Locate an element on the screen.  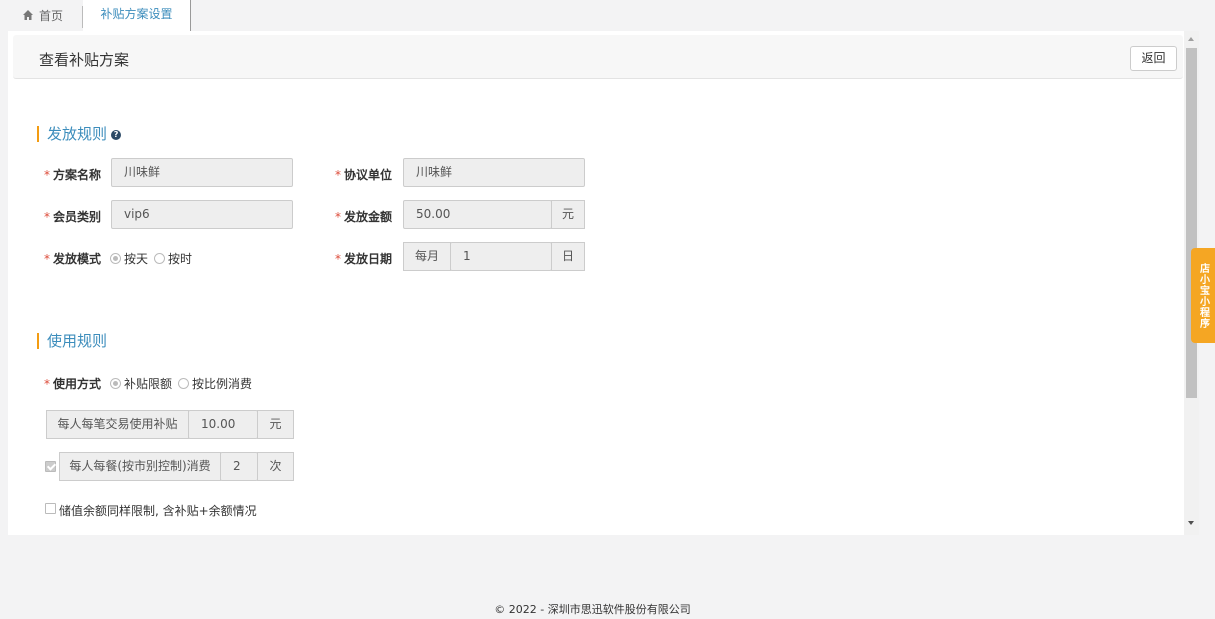
per-meal-label: 每人每餐(按市别控制)消费 is located at coordinates (140, 466).